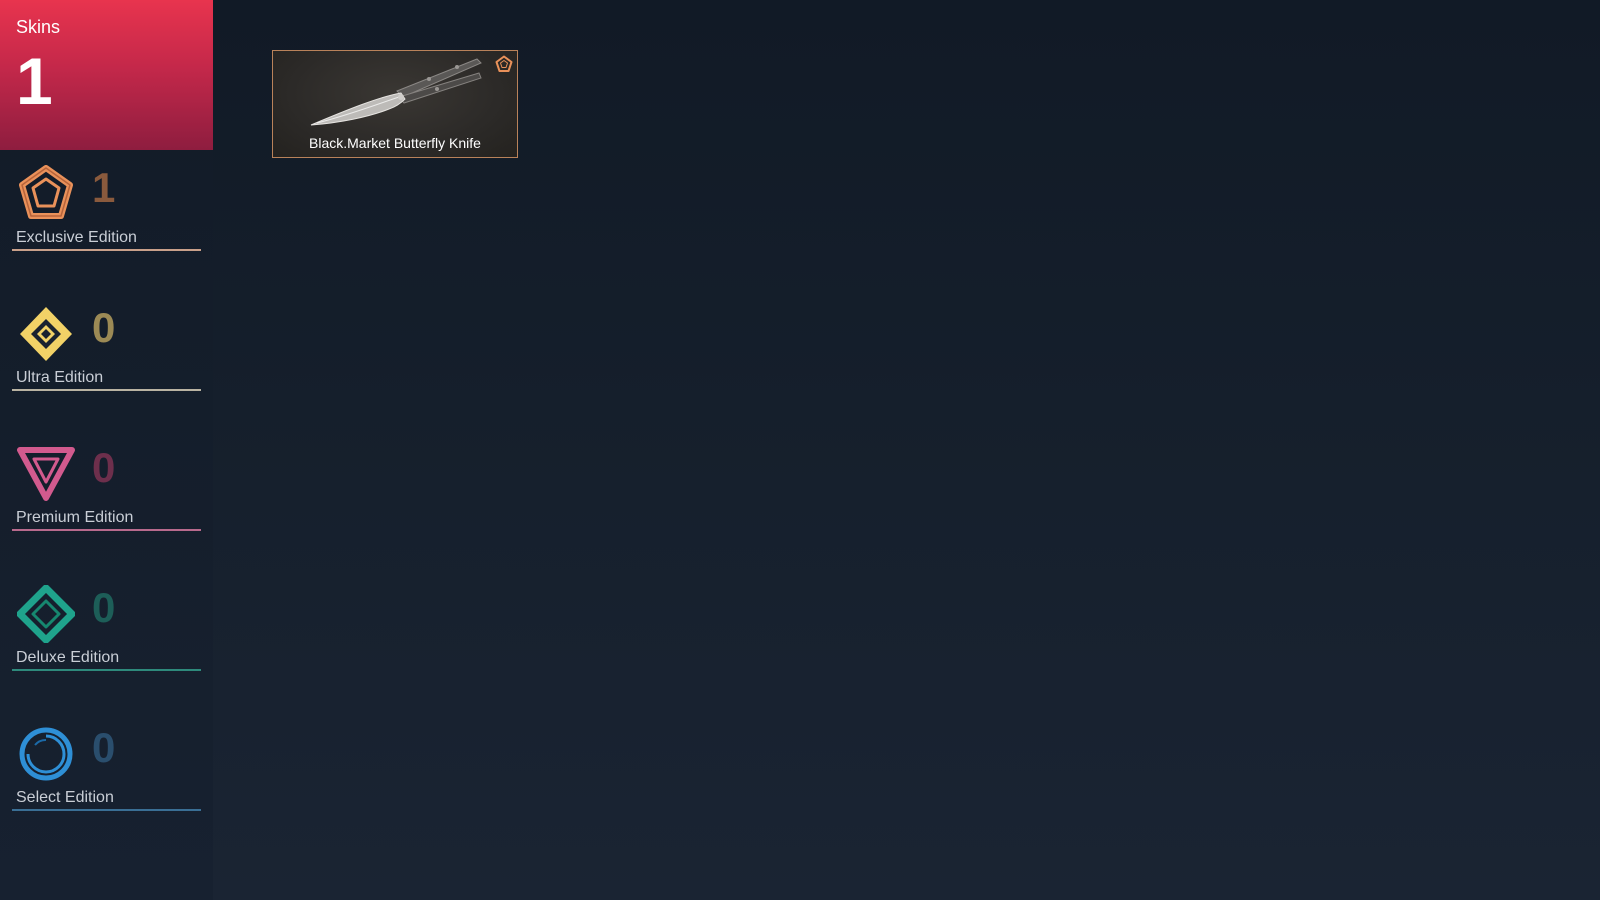  Describe the element at coordinates (106, 670) in the screenshot. I see `deluxe-edition-underline` at that location.